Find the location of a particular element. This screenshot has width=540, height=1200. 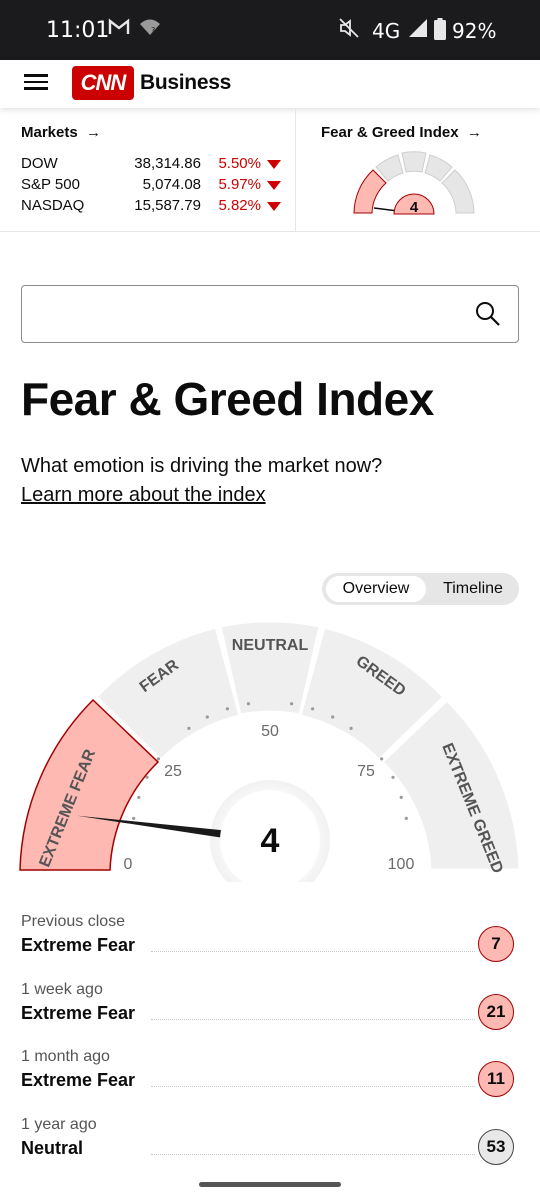

status-time: 11:01 is located at coordinates (78, 30).